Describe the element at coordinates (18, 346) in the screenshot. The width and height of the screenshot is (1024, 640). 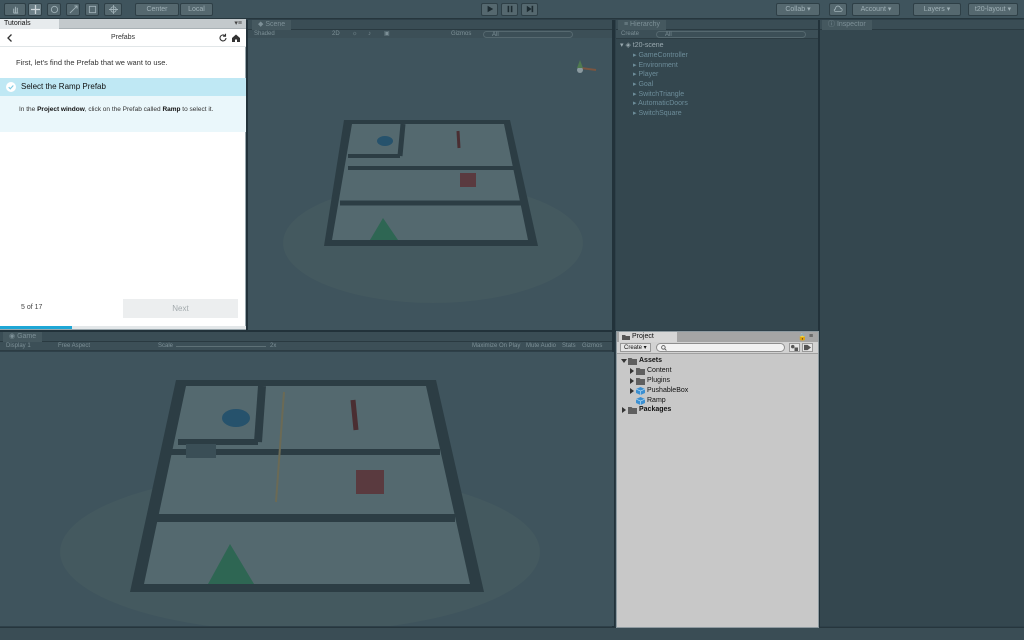
I see `display-dropdown: Display 1` at that location.